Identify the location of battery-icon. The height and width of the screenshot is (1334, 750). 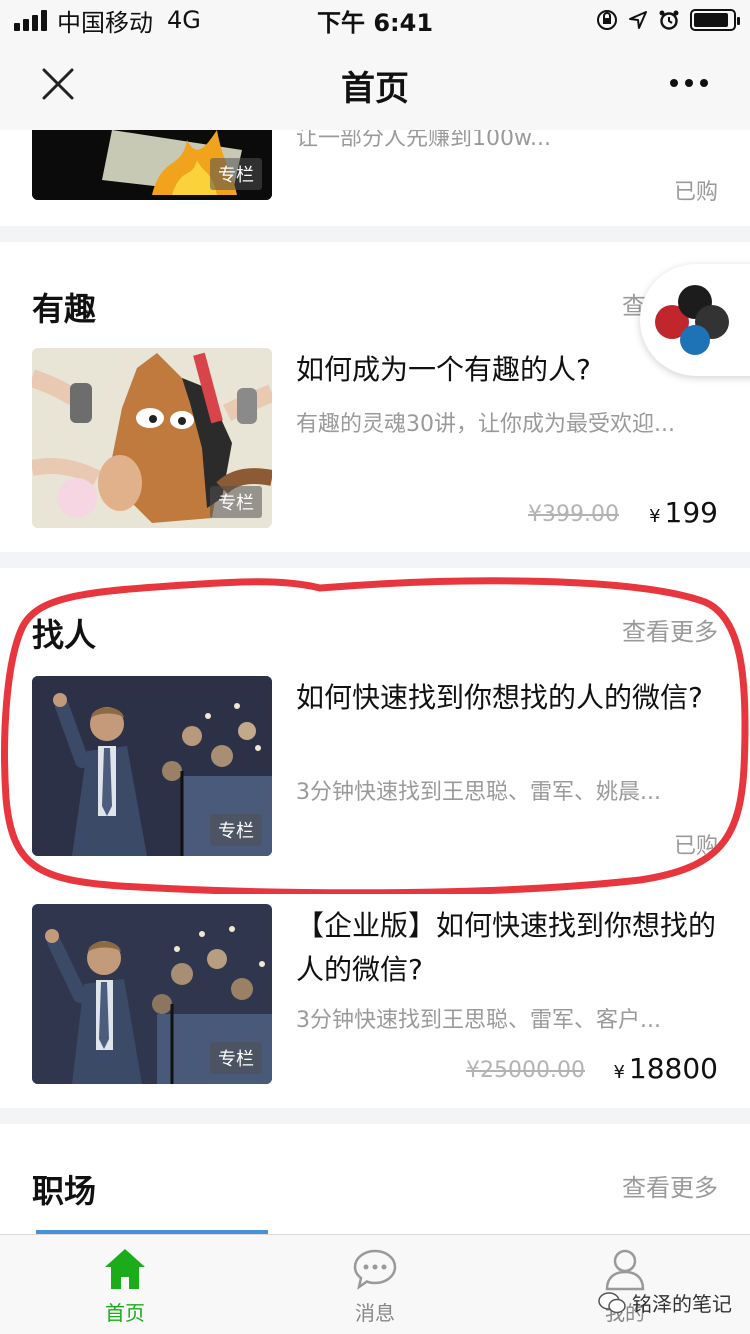
(715, 20).